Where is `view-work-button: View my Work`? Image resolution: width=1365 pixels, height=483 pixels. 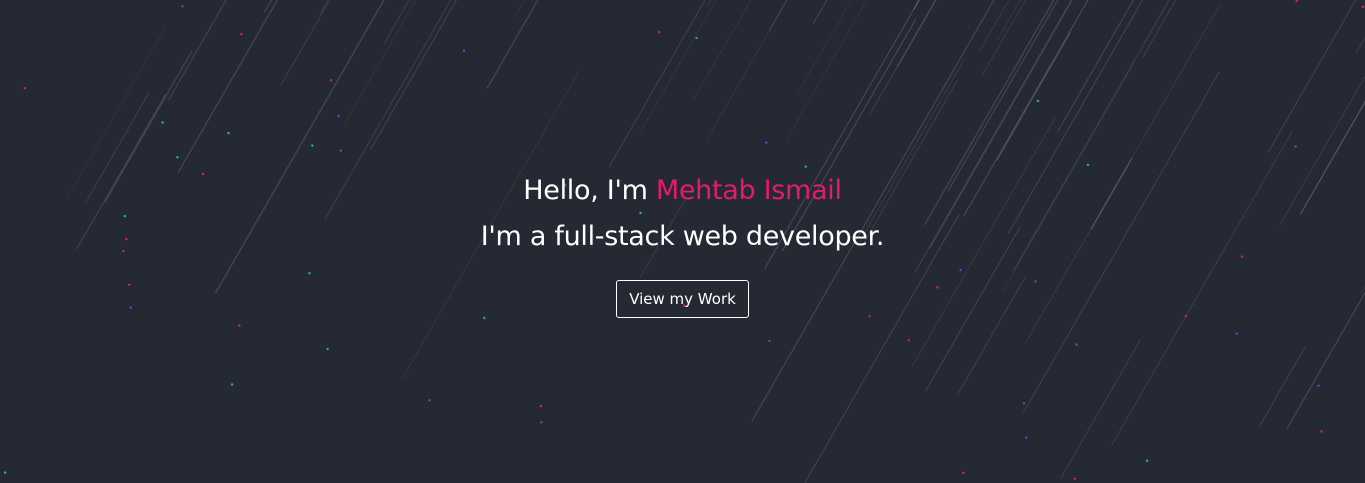
view-work-button: View my Work is located at coordinates (682, 299).